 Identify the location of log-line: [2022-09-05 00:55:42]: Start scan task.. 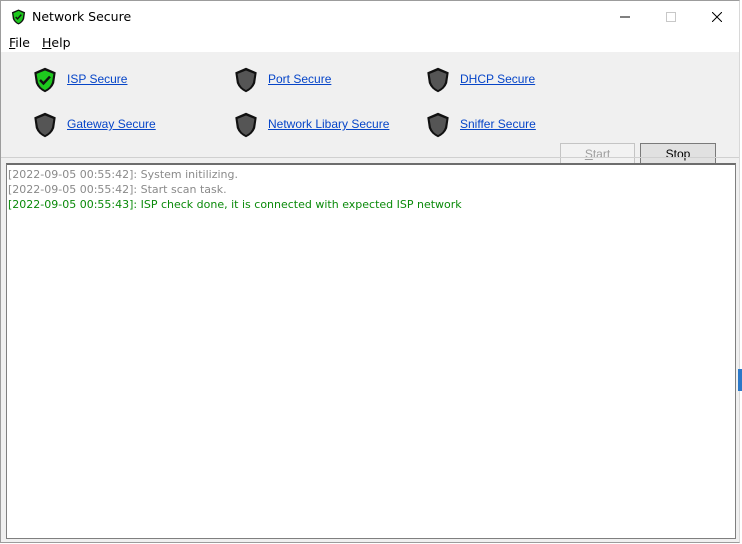
(117, 189).